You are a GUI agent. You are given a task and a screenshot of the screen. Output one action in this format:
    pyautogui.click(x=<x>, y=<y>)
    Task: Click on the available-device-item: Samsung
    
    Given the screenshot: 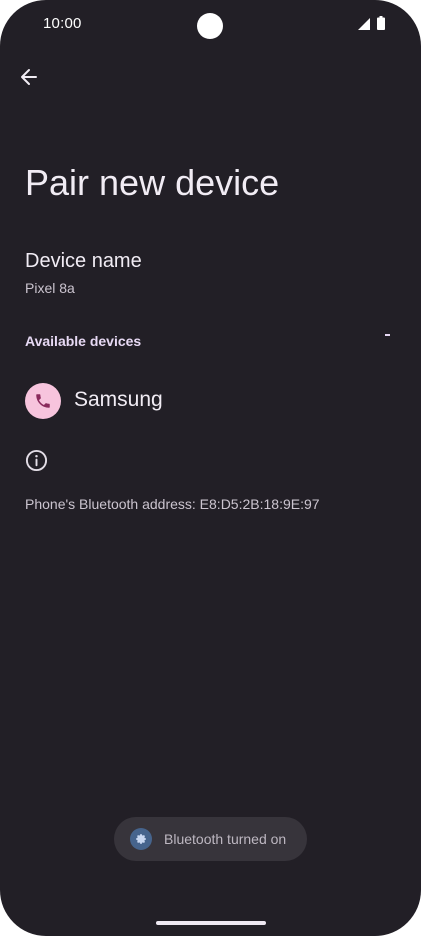 What is the action you would take?
    pyautogui.click(x=210, y=402)
    